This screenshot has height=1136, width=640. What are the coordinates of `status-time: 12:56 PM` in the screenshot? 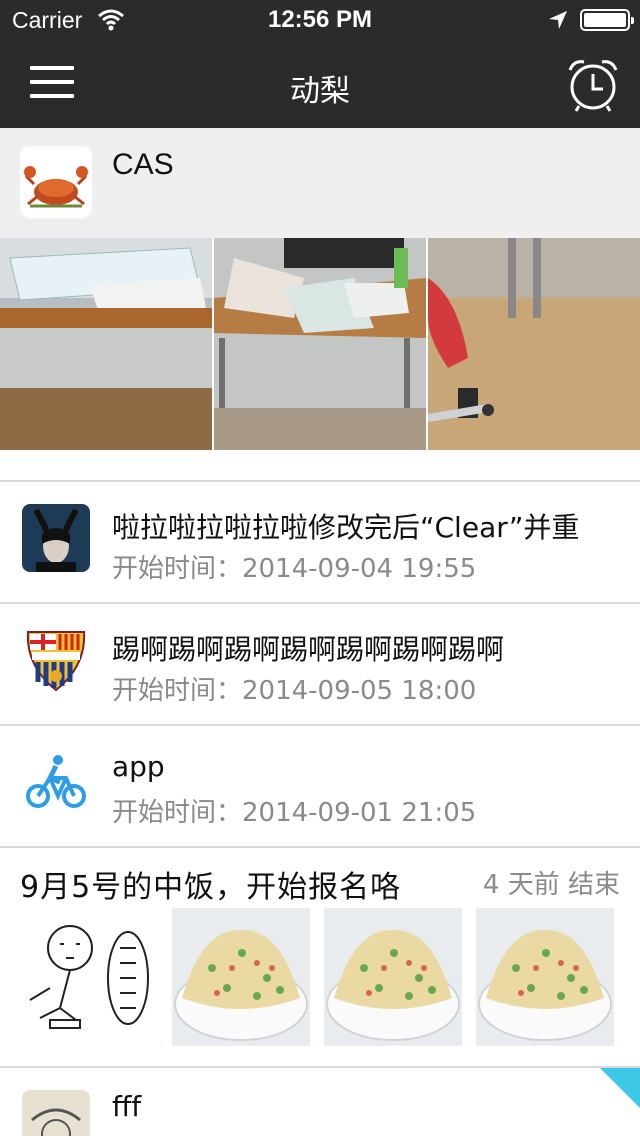 It's located at (320, 19).